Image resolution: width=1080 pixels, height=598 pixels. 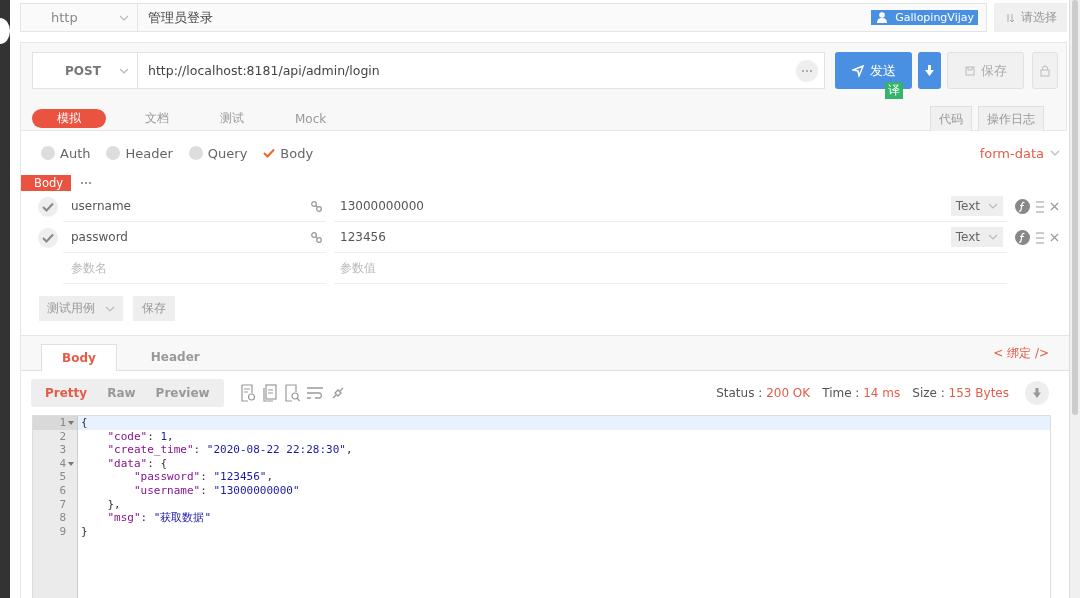 What do you see at coordinates (79, 17) in the screenshot?
I see `protocol-select: http` at bounding box center [79, 17].